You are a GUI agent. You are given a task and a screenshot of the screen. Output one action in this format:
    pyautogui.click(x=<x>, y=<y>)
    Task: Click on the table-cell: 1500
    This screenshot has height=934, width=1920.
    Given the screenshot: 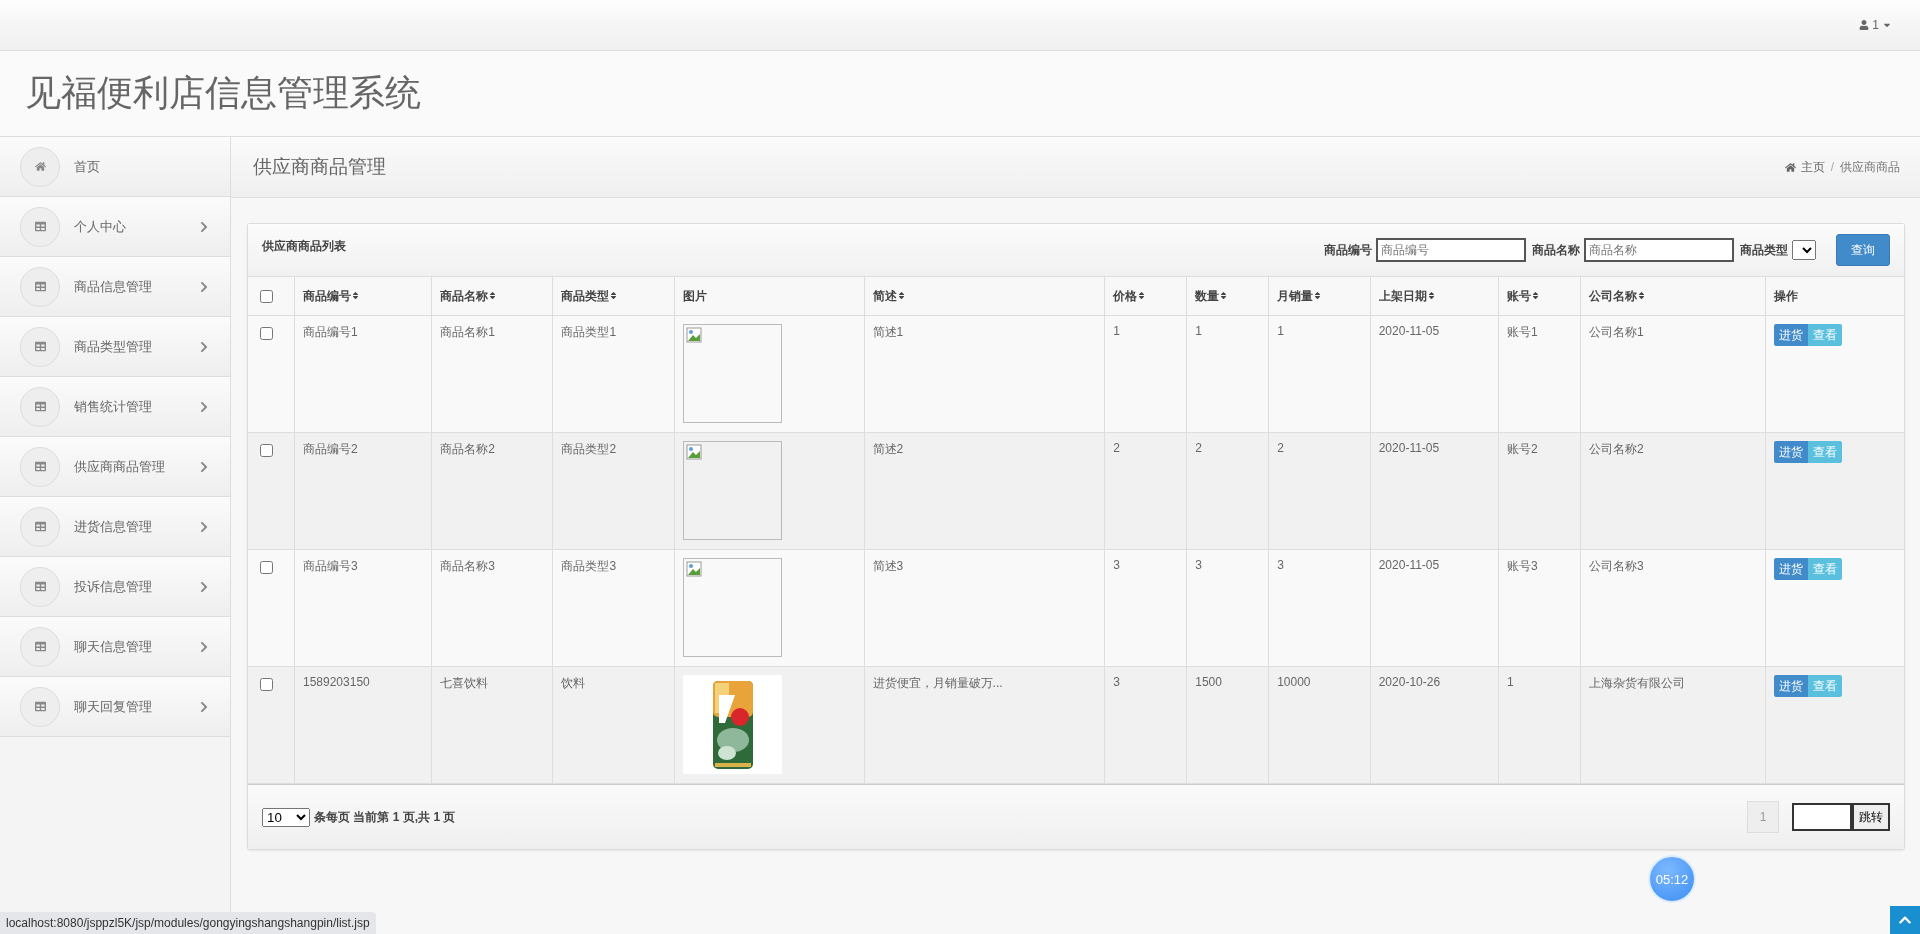 What is the action you would take?
    pyautogui.click(x=1227, y=725)
    